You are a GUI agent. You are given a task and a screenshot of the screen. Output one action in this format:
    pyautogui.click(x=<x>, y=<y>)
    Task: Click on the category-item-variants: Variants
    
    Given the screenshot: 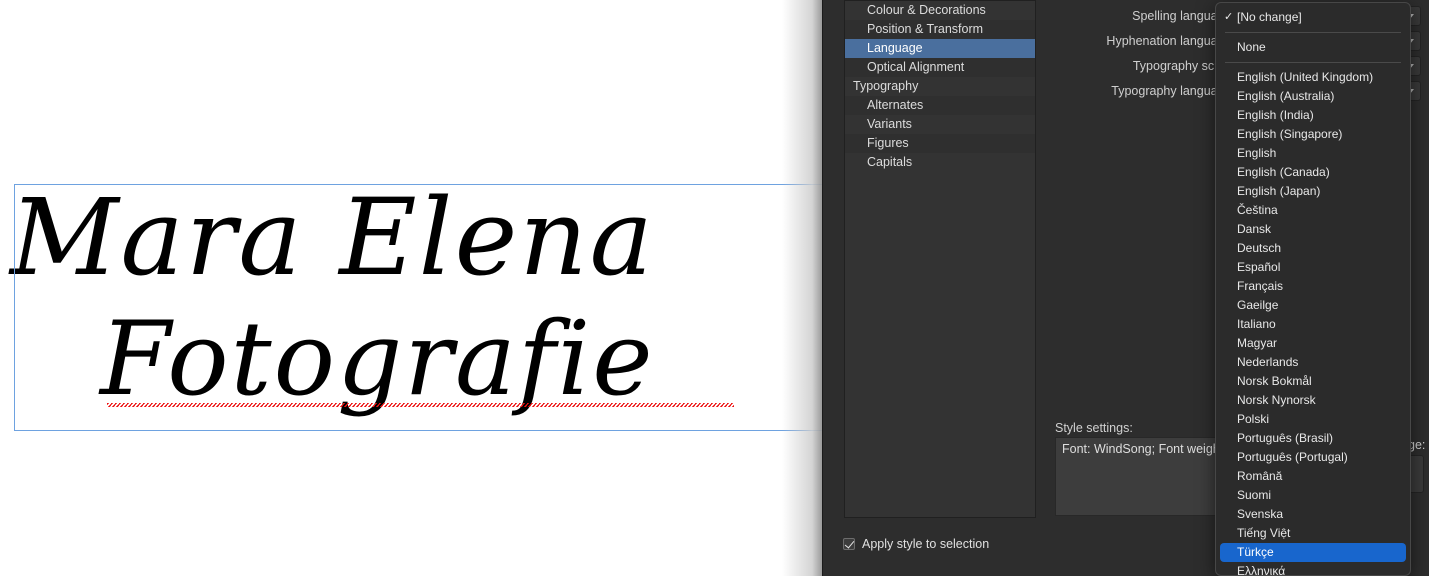 What is the action you would take?
    pyautogui.click(x=940, y=124)
    